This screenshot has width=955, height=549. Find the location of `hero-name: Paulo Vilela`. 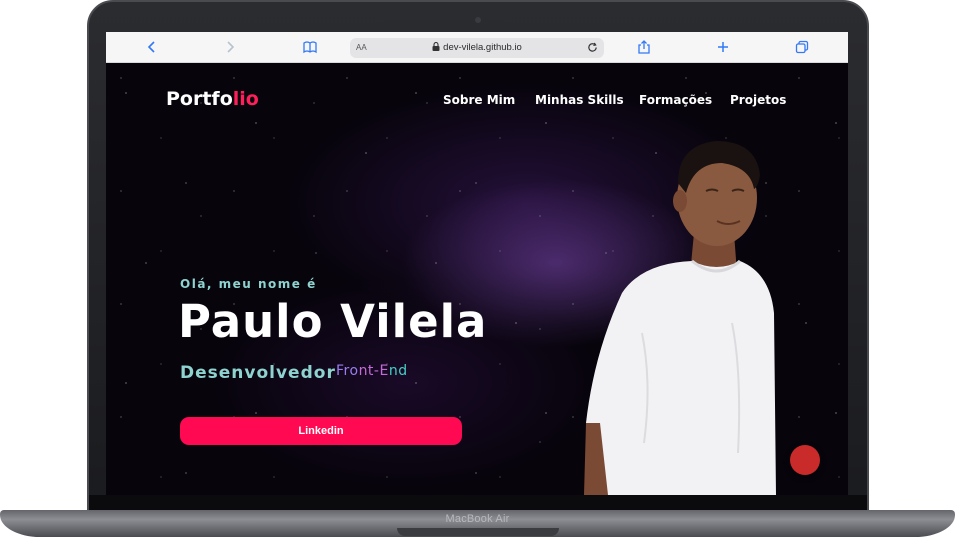

hero-name: Paulo Vilela is located at coordinates (333, 321).